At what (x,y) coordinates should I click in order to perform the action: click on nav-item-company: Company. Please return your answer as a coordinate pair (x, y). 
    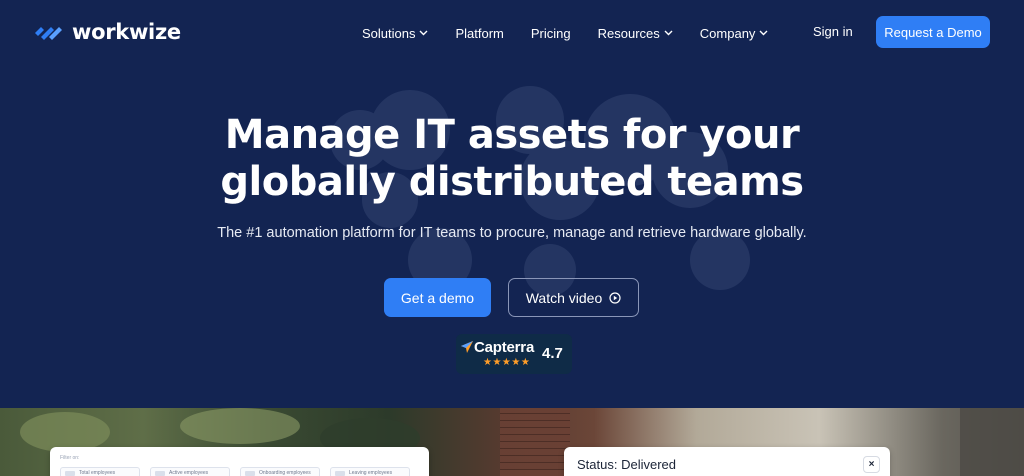
    Looking at the image, I should click on (734, 33).